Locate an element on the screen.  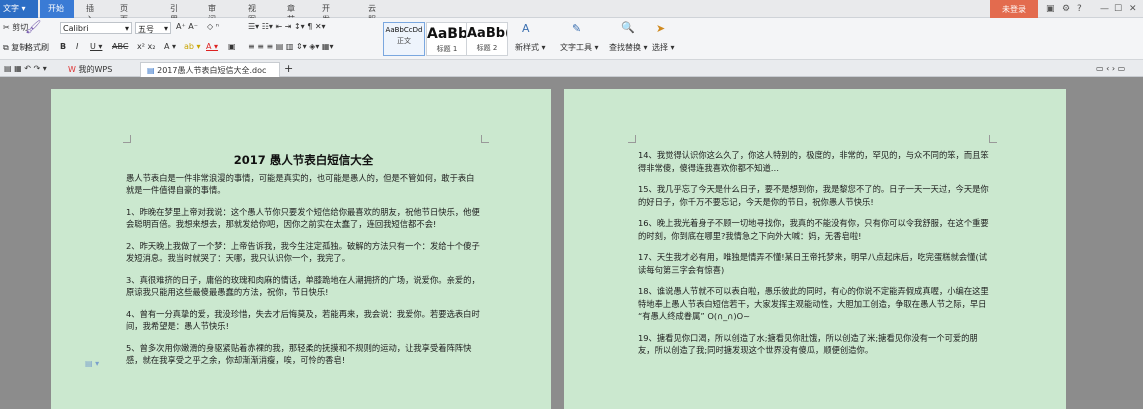
font-name-select: Calibri ▾ is located at coordinates (96, 28).